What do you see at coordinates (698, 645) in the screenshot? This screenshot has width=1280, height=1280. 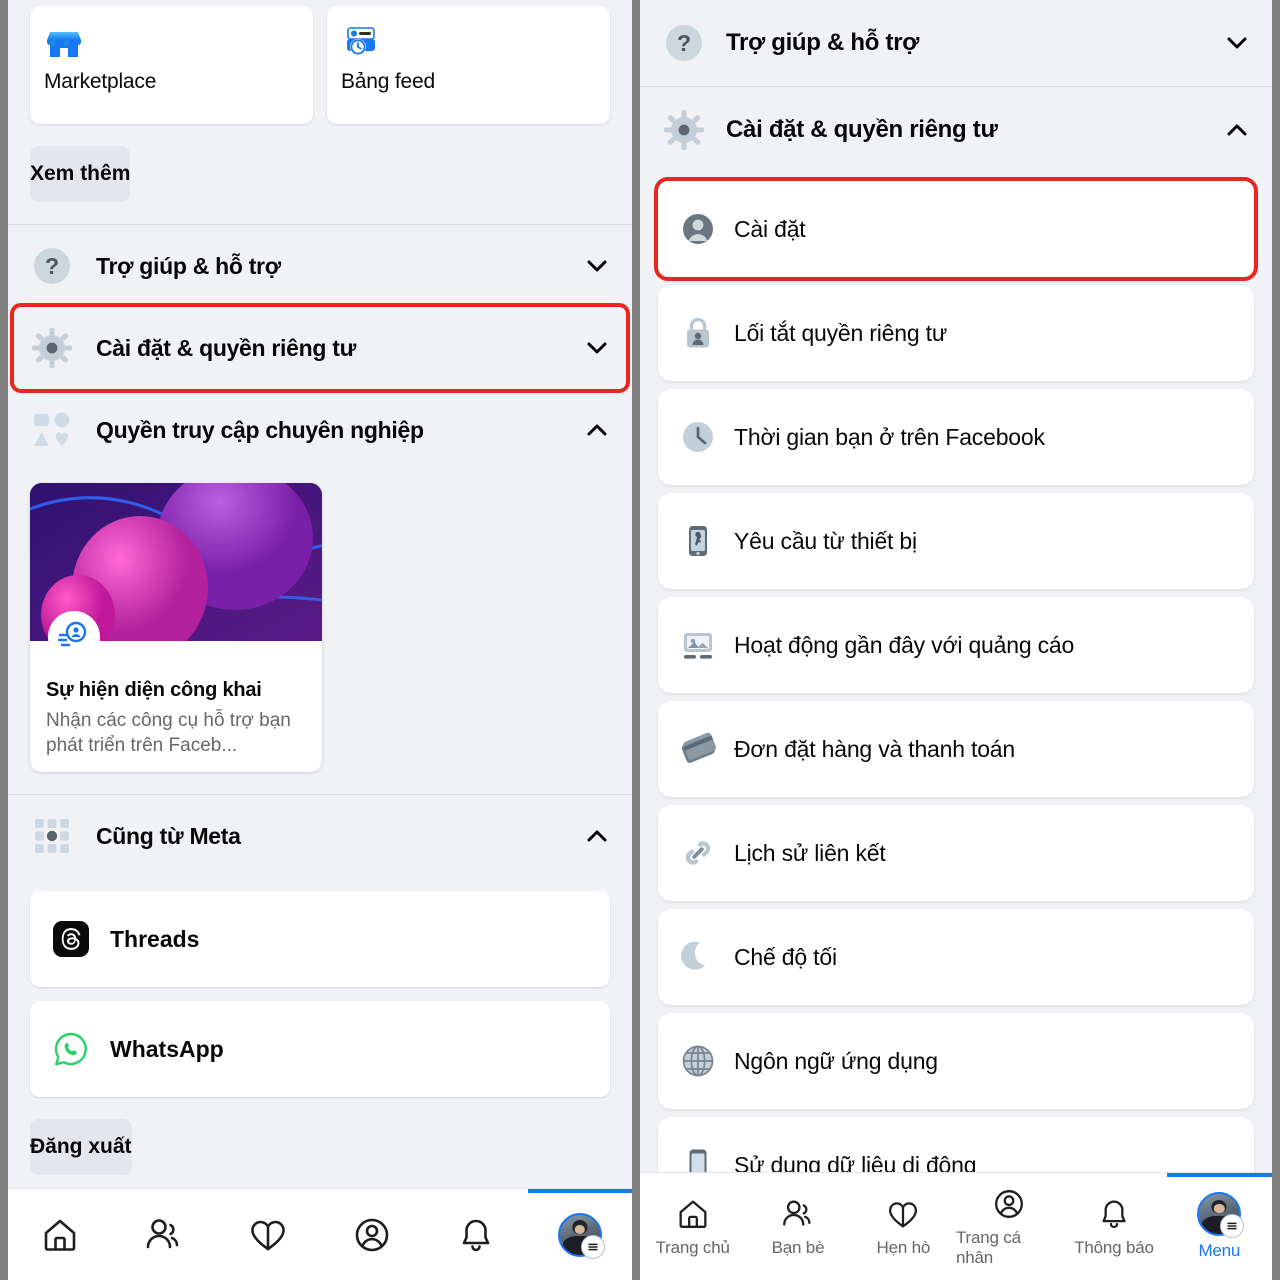 I see `ad-activity-icon` at bounding box center [698, 645].